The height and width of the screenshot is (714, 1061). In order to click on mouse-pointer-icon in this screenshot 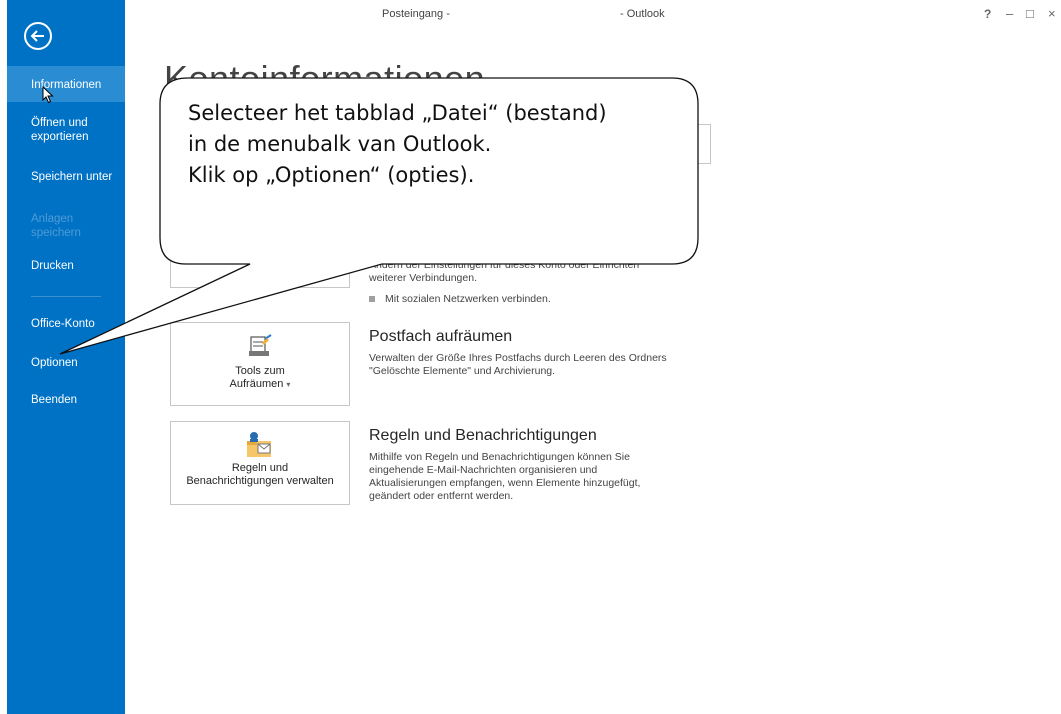, I will do `click(48, 95)`.